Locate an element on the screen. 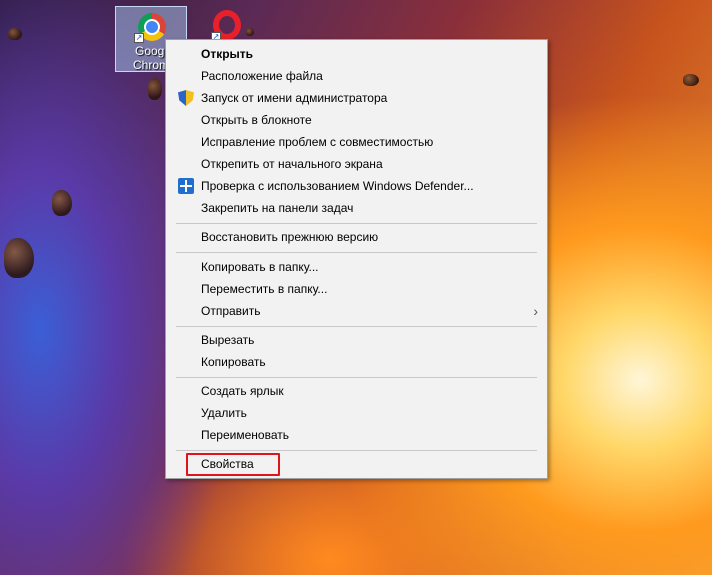  menu-item-label: Открыть в блокноте is located at coordinates (256, 120).